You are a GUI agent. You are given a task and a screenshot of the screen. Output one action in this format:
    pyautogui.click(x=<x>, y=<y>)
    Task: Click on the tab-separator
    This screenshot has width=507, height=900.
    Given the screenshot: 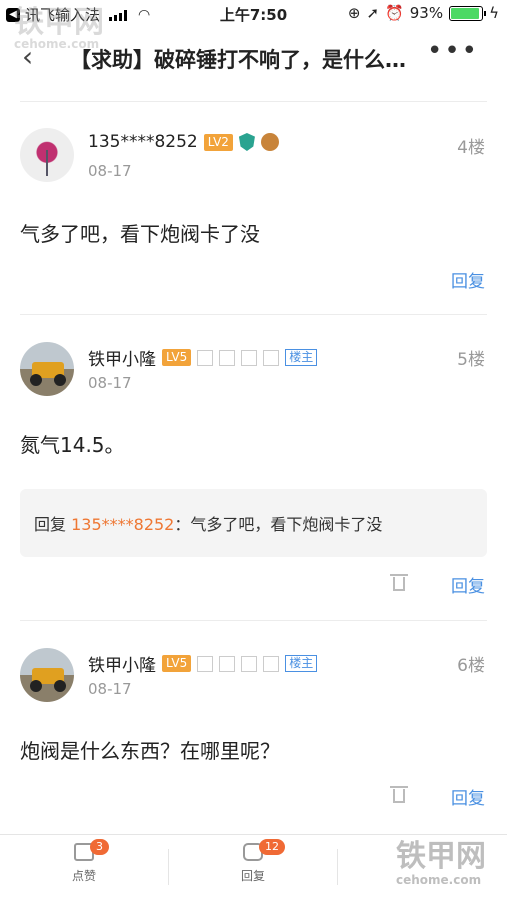 What is the action you would take?
    pyautogui.click(x=337, y=867)
    